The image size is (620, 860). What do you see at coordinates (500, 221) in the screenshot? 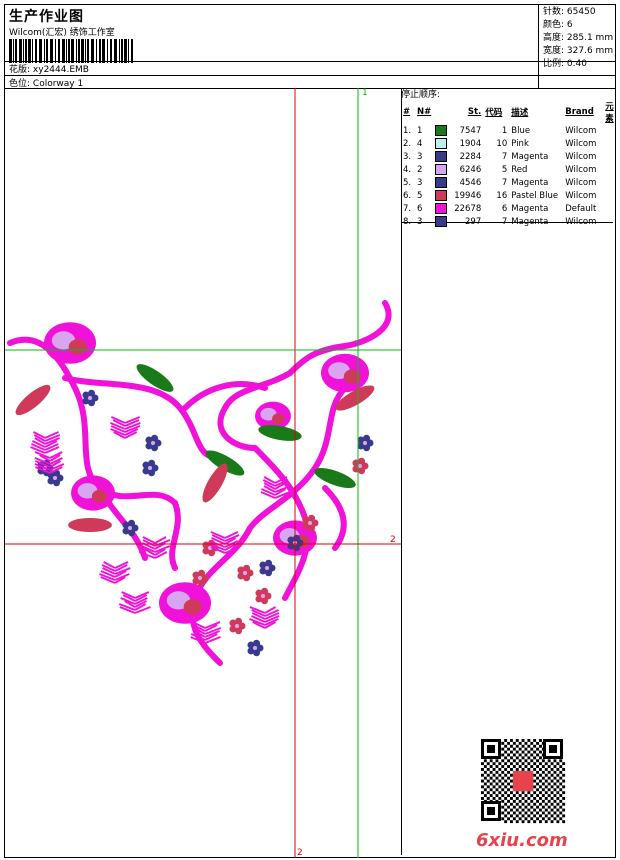
I see `sequence-row: 8. 3 297 7 Magenta Wilcom` at bounding box center [500, 221].